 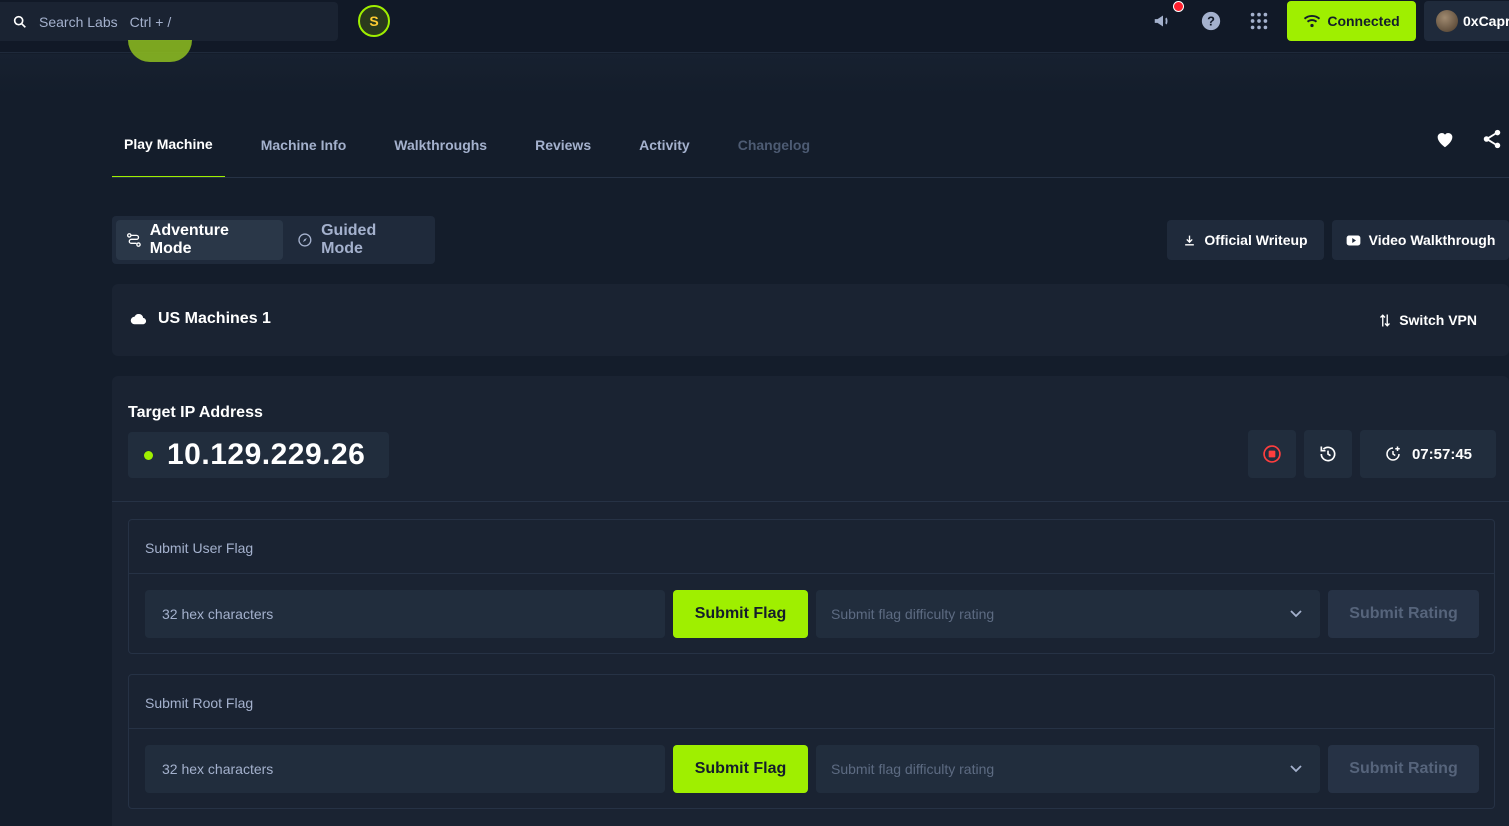 I want to click on user-flag-rating-select: Submit flag difficulty rating, so click(x=1068, y=614).